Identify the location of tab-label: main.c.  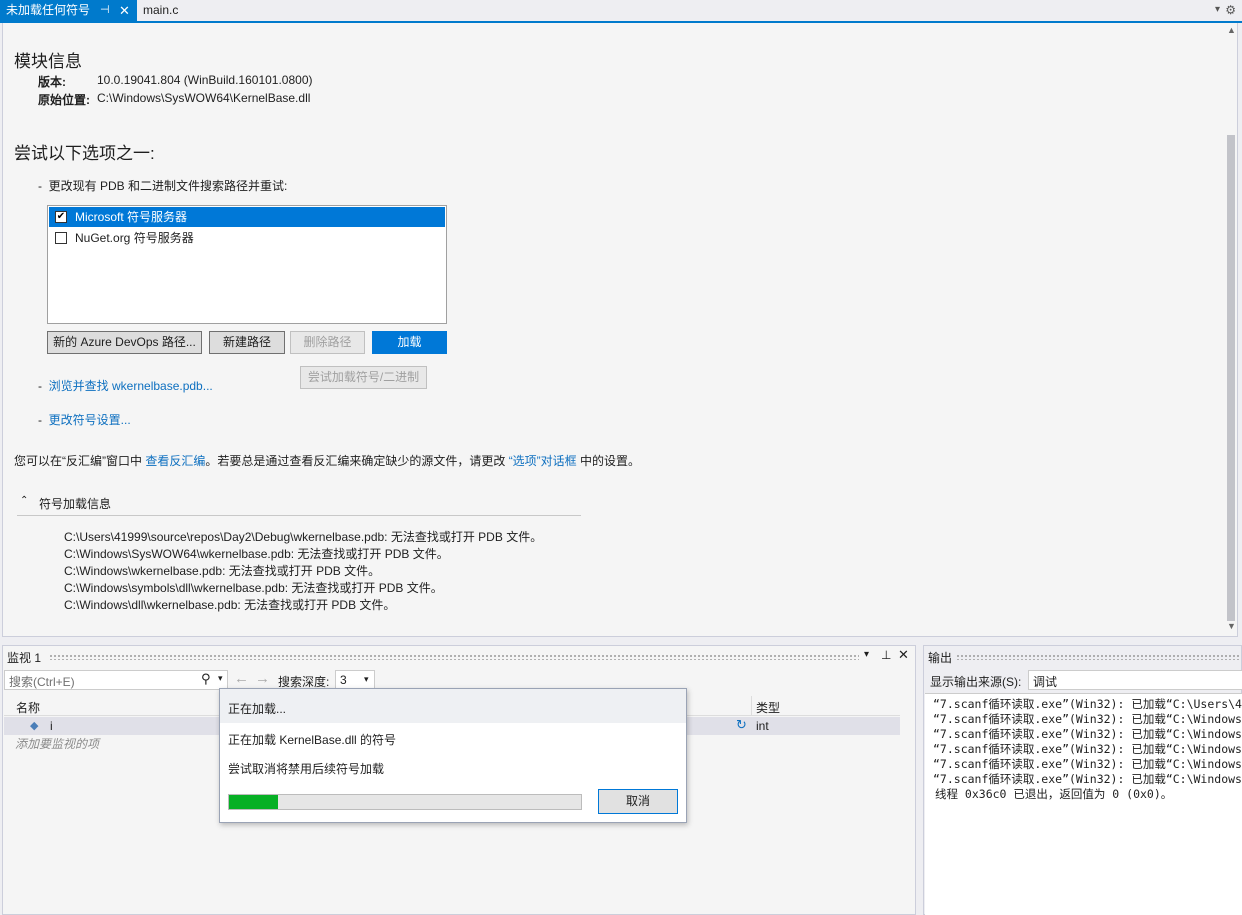
(161, 10).